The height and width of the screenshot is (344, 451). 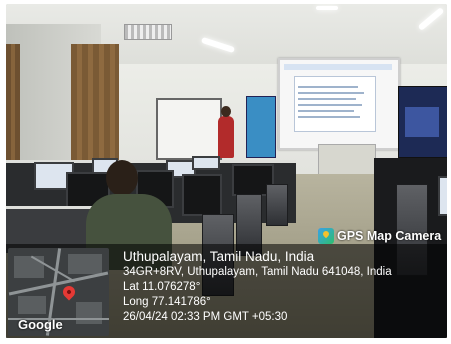 What do you see at coordinates (326, 236) in the screenshot?
I see `gps-map-camera-icon` at bounding box center [326, 236].